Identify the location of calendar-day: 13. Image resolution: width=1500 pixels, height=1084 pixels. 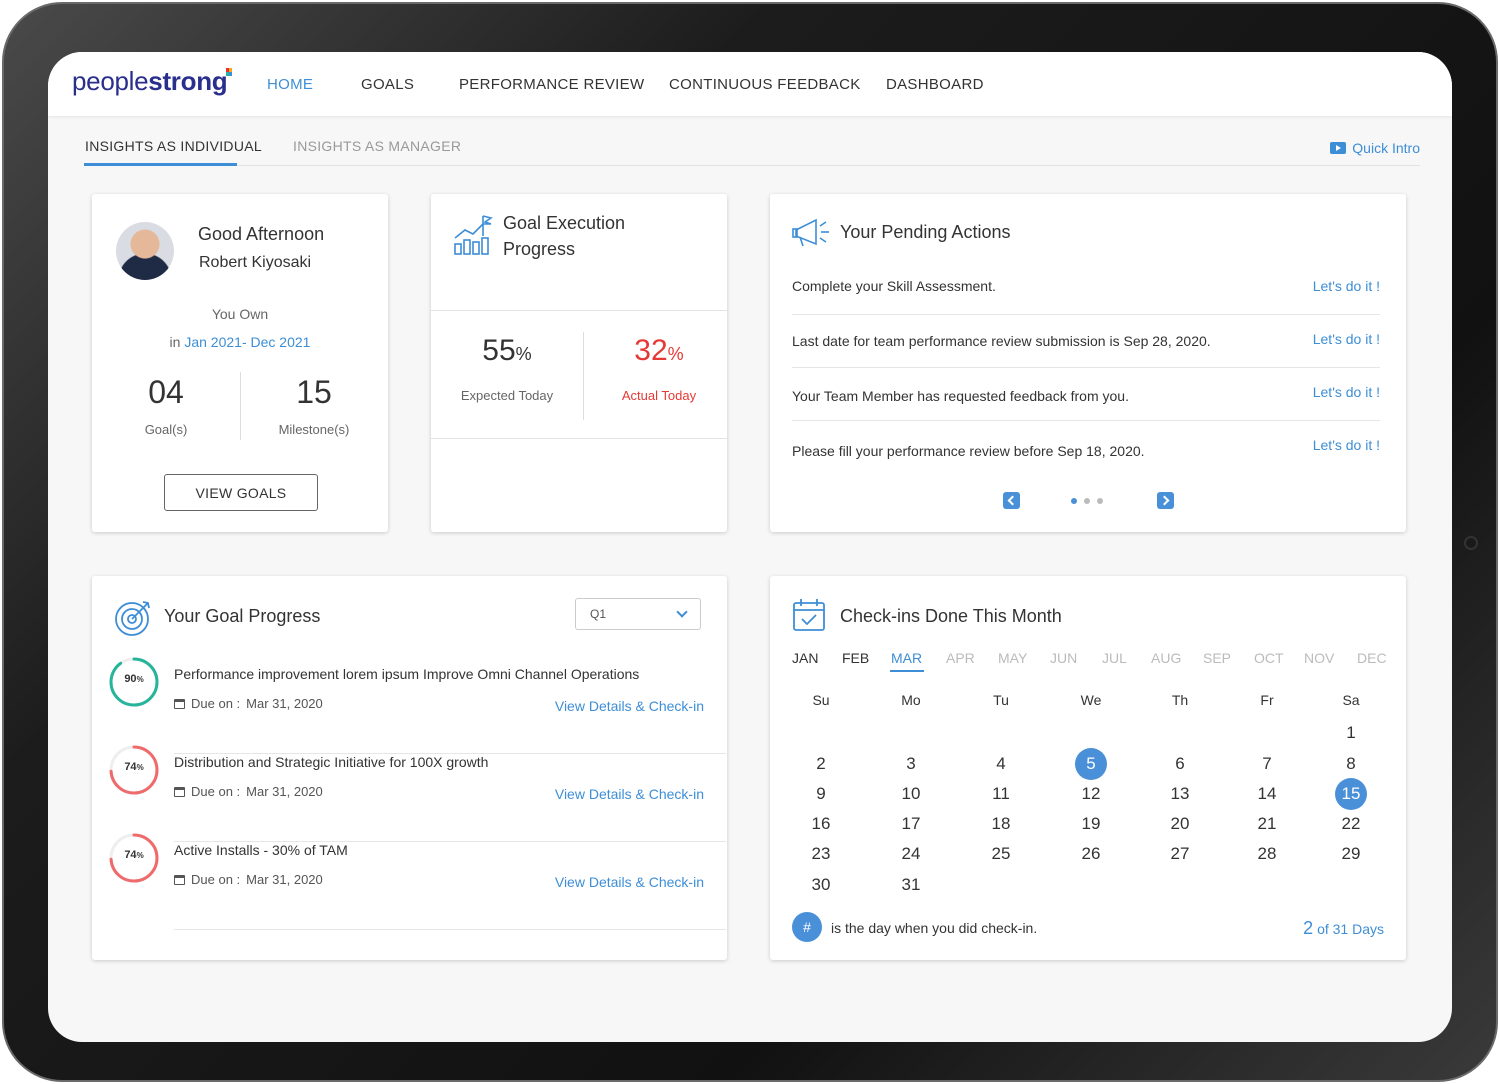
(1180, 794).